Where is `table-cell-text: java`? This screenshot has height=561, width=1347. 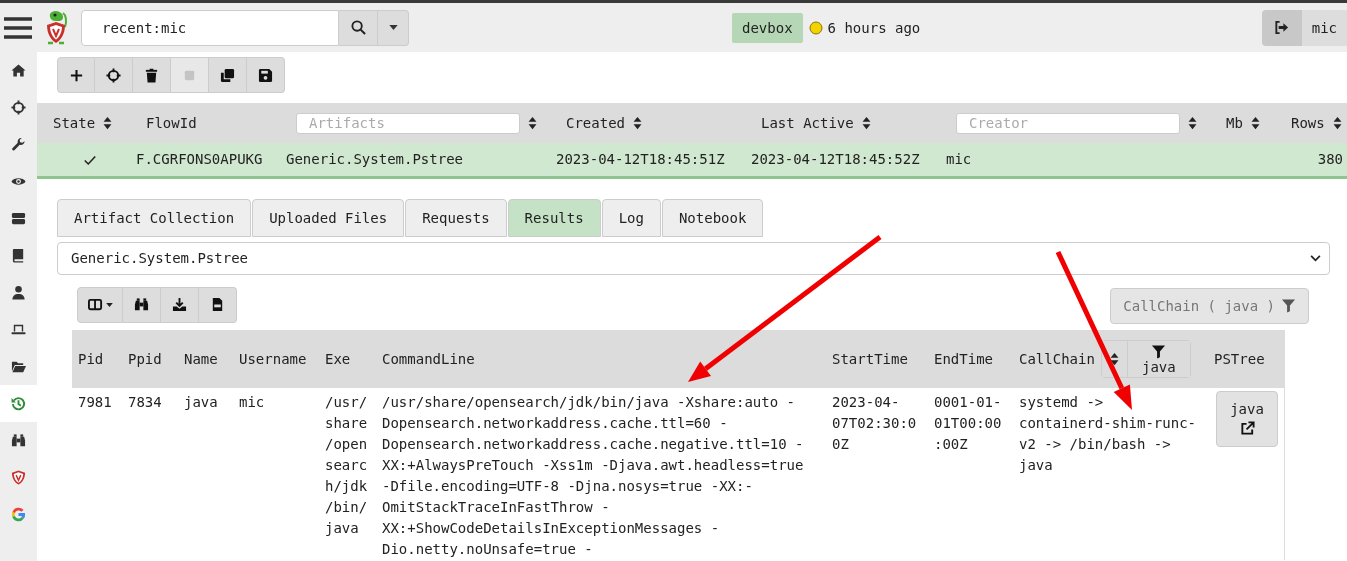
table-cell-text: java is located at coordinates (201, 402).